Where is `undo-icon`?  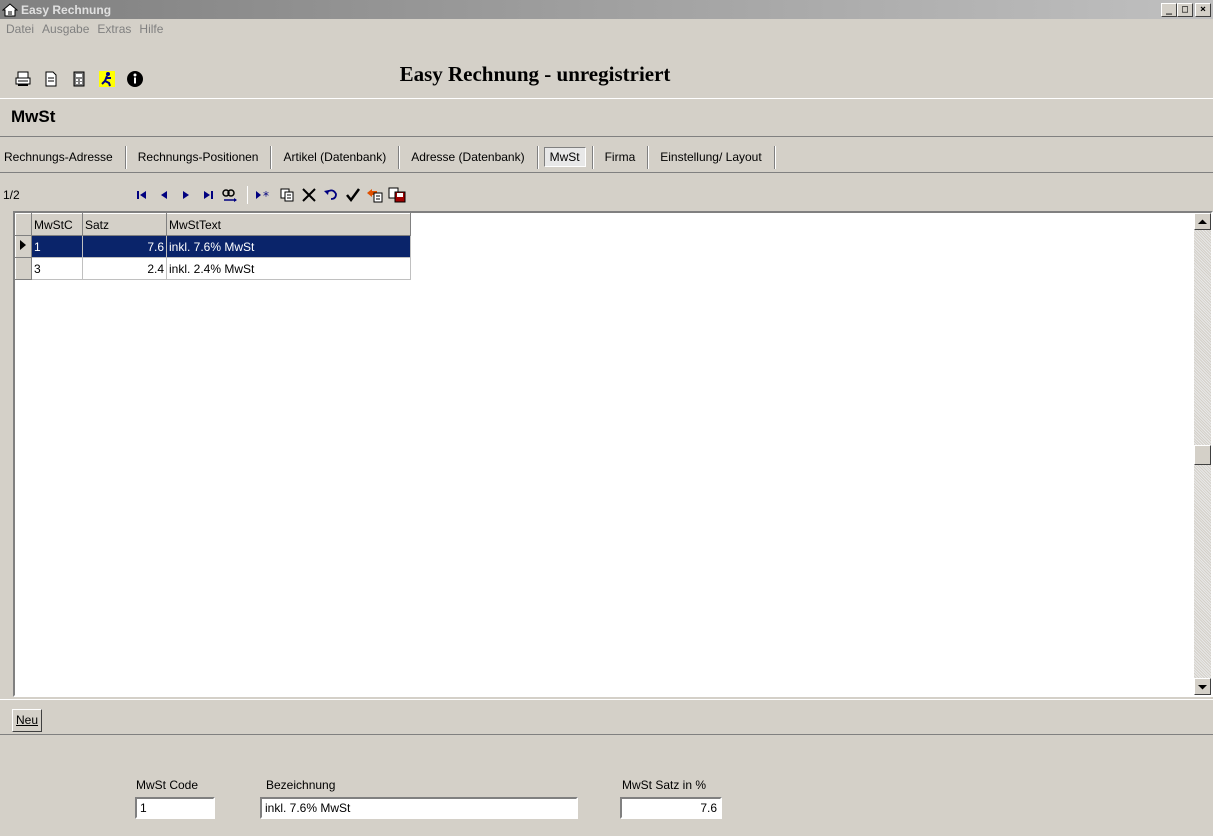 undo-icon is located at coordinates (331, 195).